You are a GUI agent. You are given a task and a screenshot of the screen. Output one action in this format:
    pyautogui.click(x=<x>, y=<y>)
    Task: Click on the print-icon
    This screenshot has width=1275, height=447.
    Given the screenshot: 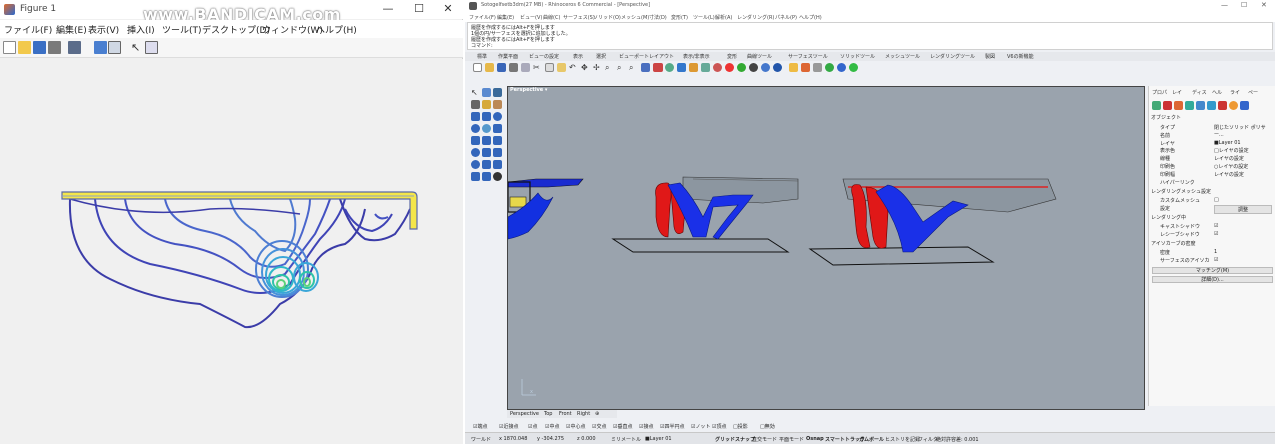 What is the action you would take?
    pyautogui.click(x=513, y=67)
    